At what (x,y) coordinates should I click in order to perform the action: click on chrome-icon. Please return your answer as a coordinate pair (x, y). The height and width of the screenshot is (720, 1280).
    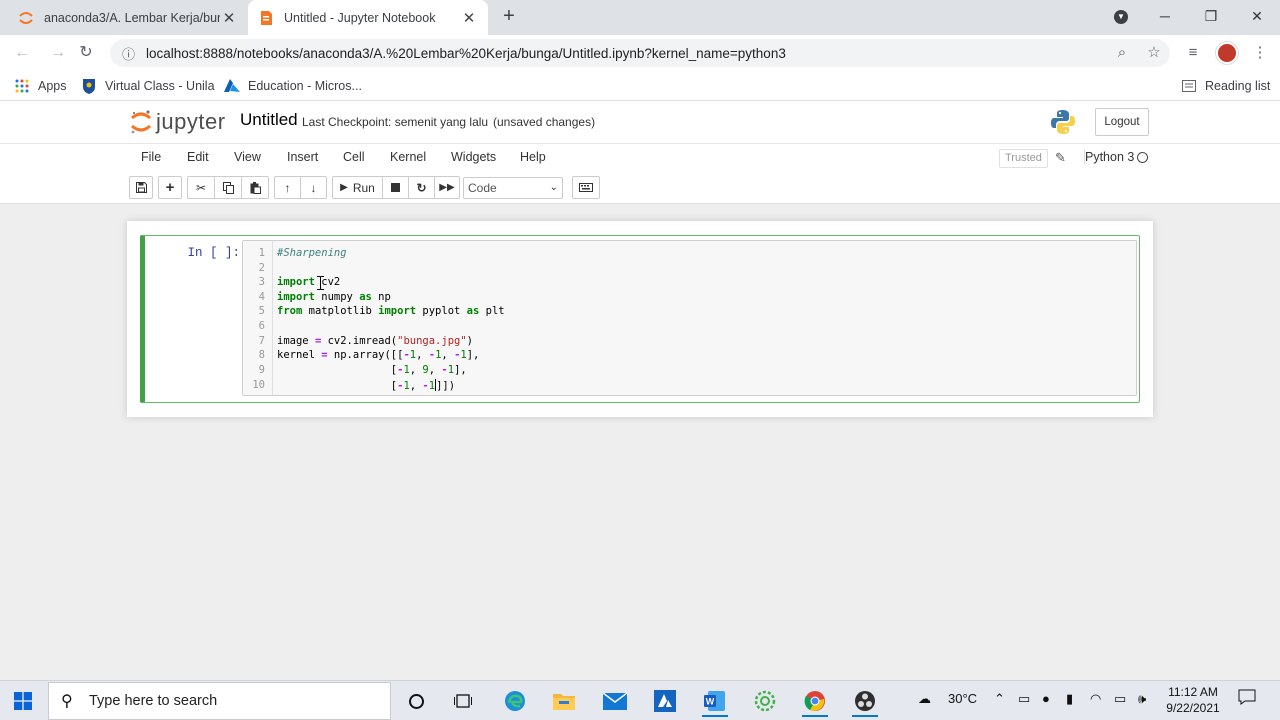
    Looking at the image, I should click on (814, 701).